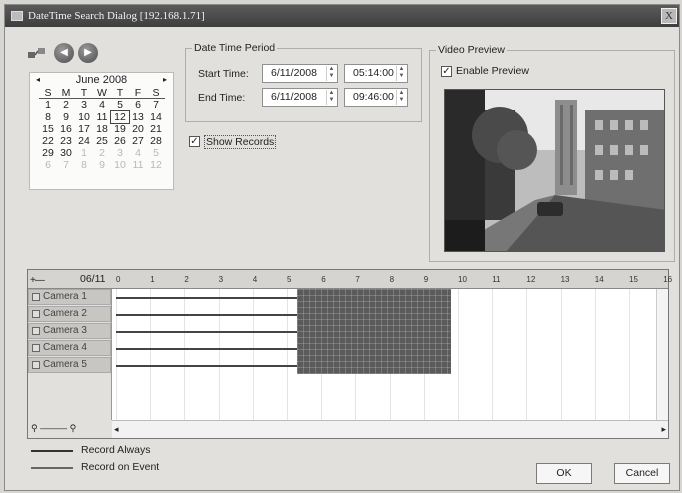  I want to click on end-time-value: 09:46:00, so click(373, 97).